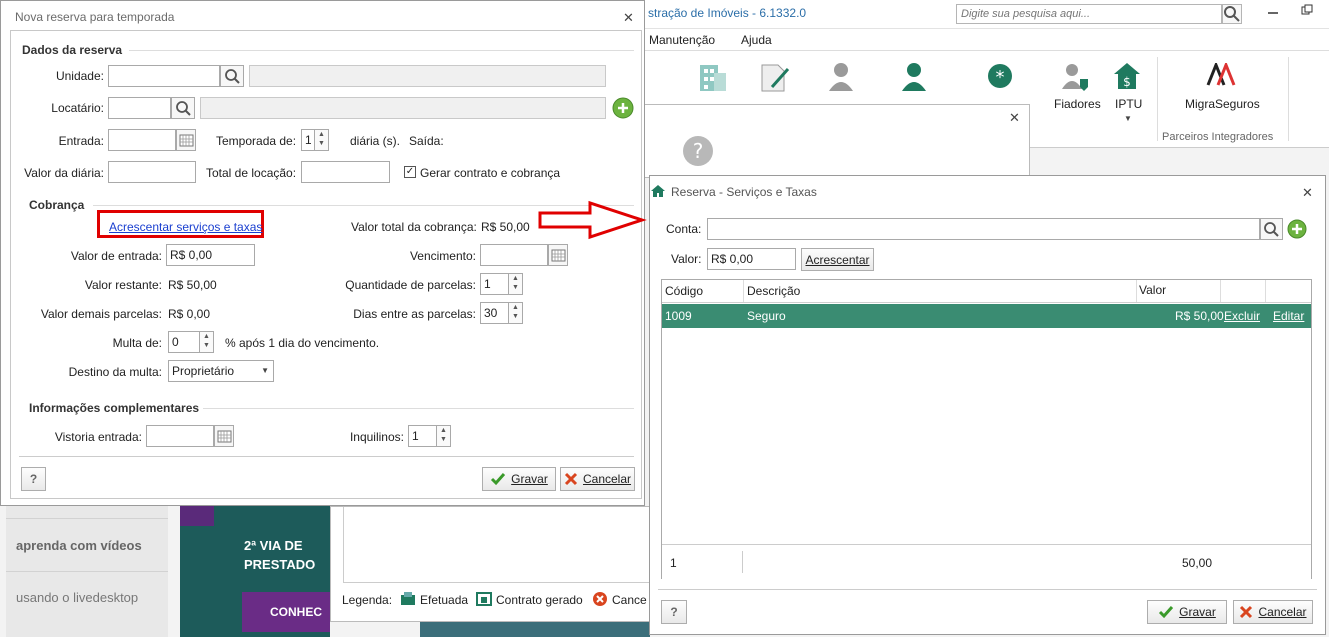  Describe the element at coordinates (98, 437) in the screenshot. I see `vistoria-label: Vistoria entrada:` at that location.